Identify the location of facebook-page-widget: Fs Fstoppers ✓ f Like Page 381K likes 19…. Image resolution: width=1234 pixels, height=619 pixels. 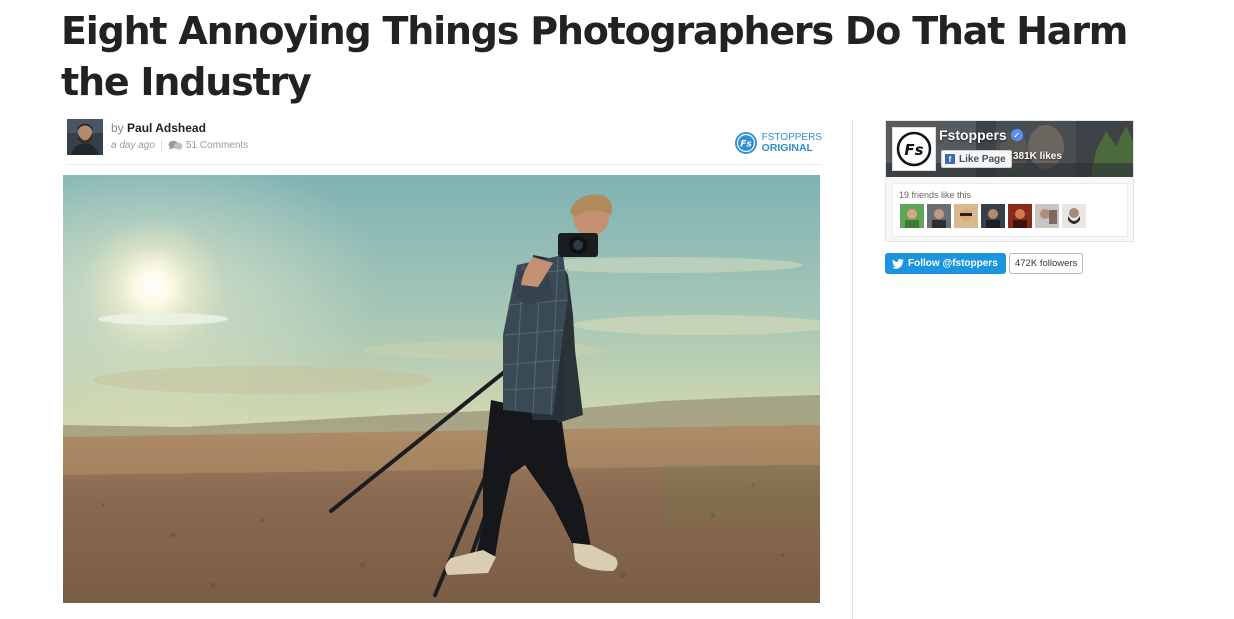
(1009, 181).